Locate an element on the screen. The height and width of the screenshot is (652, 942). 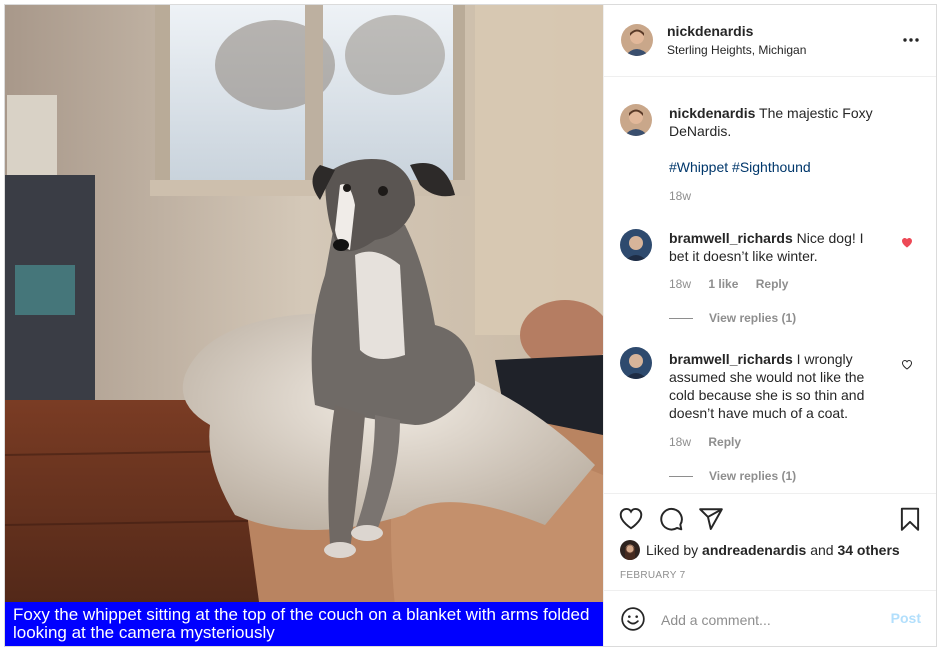
emoji-icon is located at coordinates (633, 619).